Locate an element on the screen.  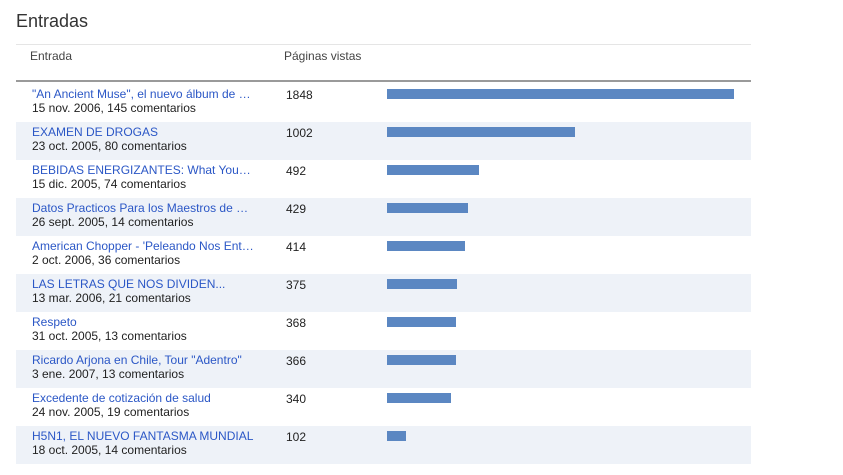
entry-meta: 3 ene. 2007, 13 comentarios is located at coordinates (108, 374).